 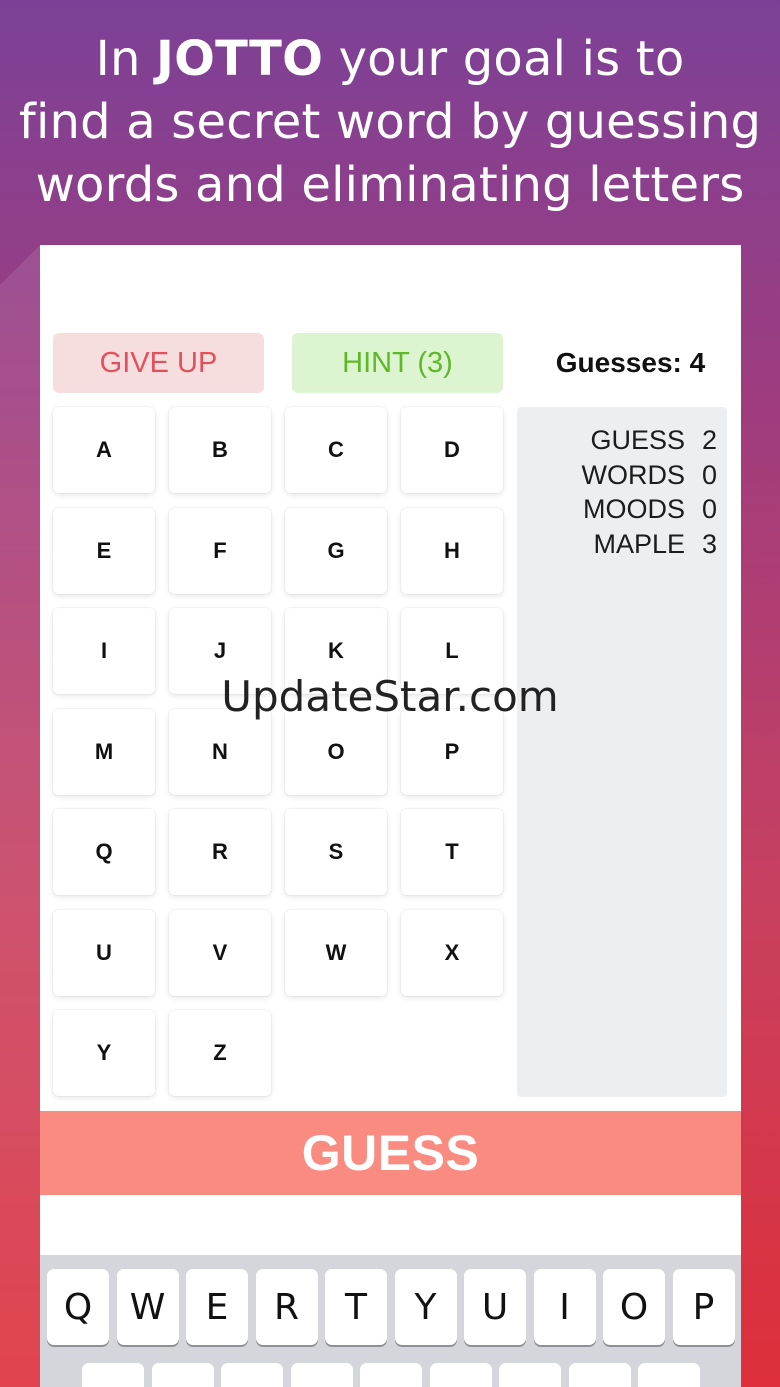 I want to click on letter-key-k: K, so click(x=336, y=651).